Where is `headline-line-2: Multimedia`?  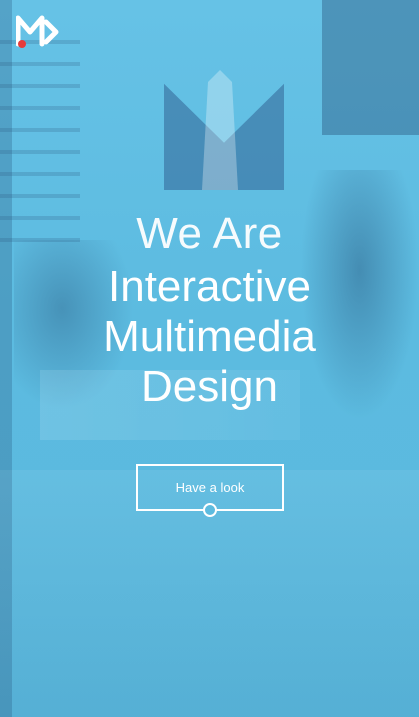 headline-line-2: Multimedia is located at coordinates (209, 336).